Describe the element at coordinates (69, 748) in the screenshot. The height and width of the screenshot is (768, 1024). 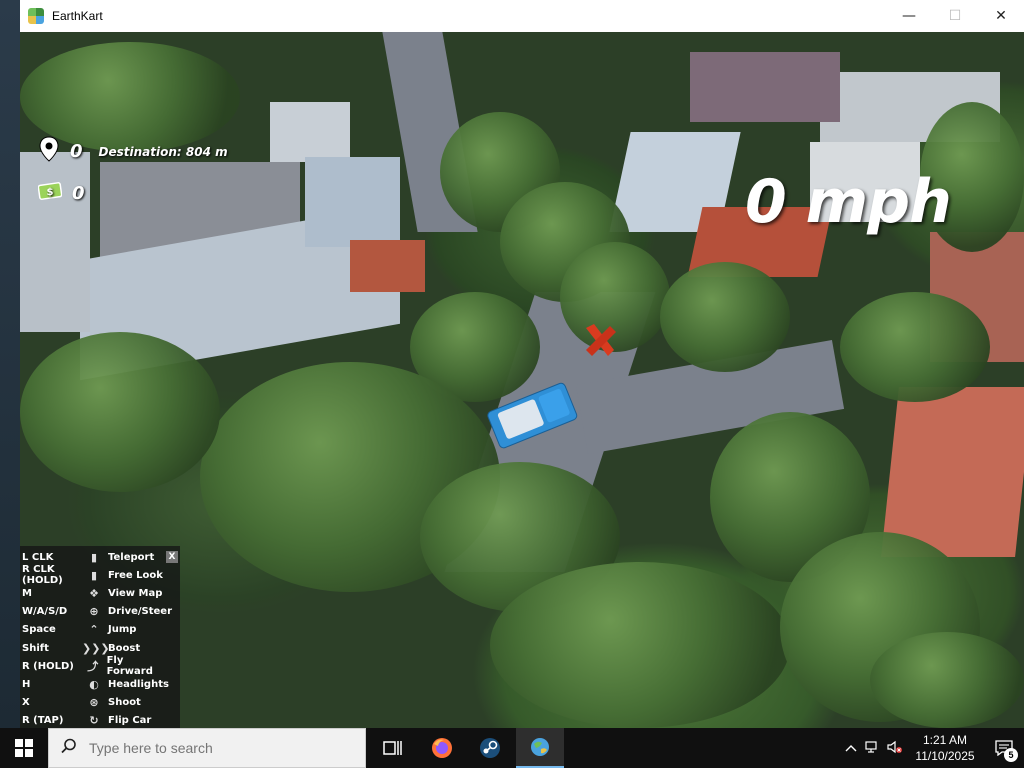
I see `search-icon` at that location.